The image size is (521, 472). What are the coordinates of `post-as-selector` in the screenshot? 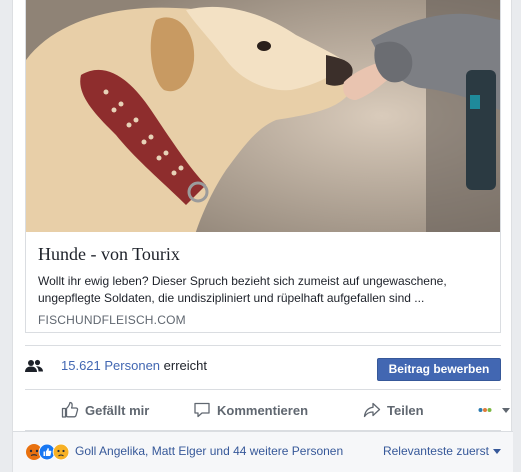 It's located at (493, 410).